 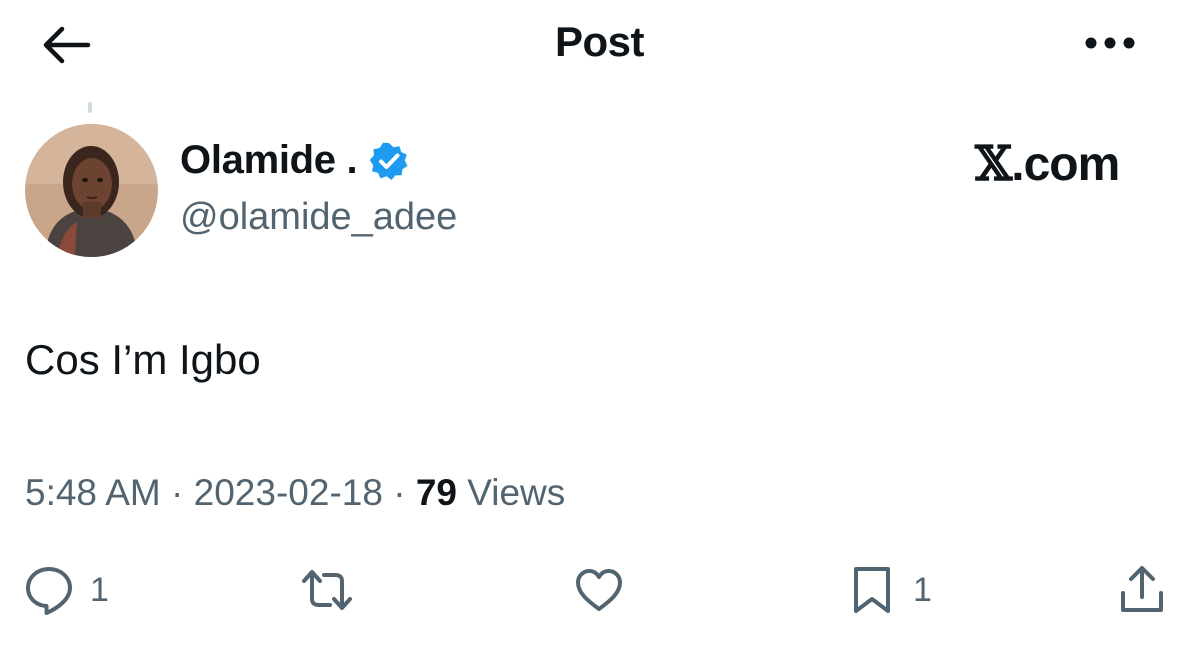 I want to click on share-icon, so click(x=1142, y=589).